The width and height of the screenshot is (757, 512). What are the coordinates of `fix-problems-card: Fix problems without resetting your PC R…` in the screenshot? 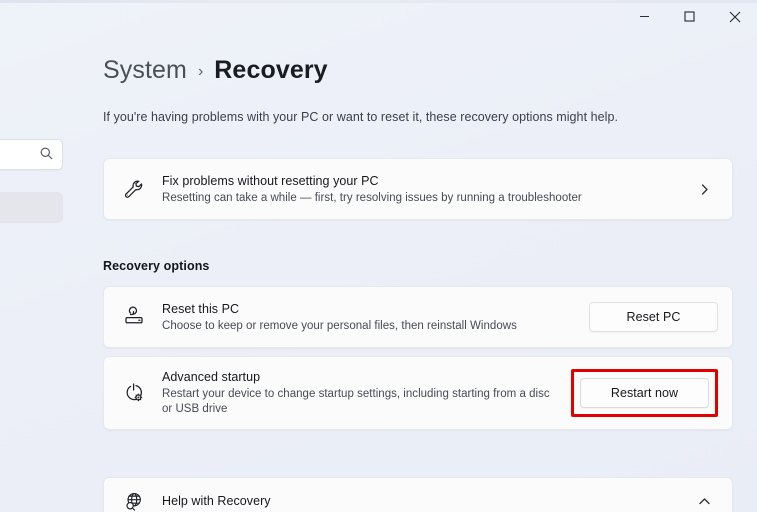 It's located at (418, 189).